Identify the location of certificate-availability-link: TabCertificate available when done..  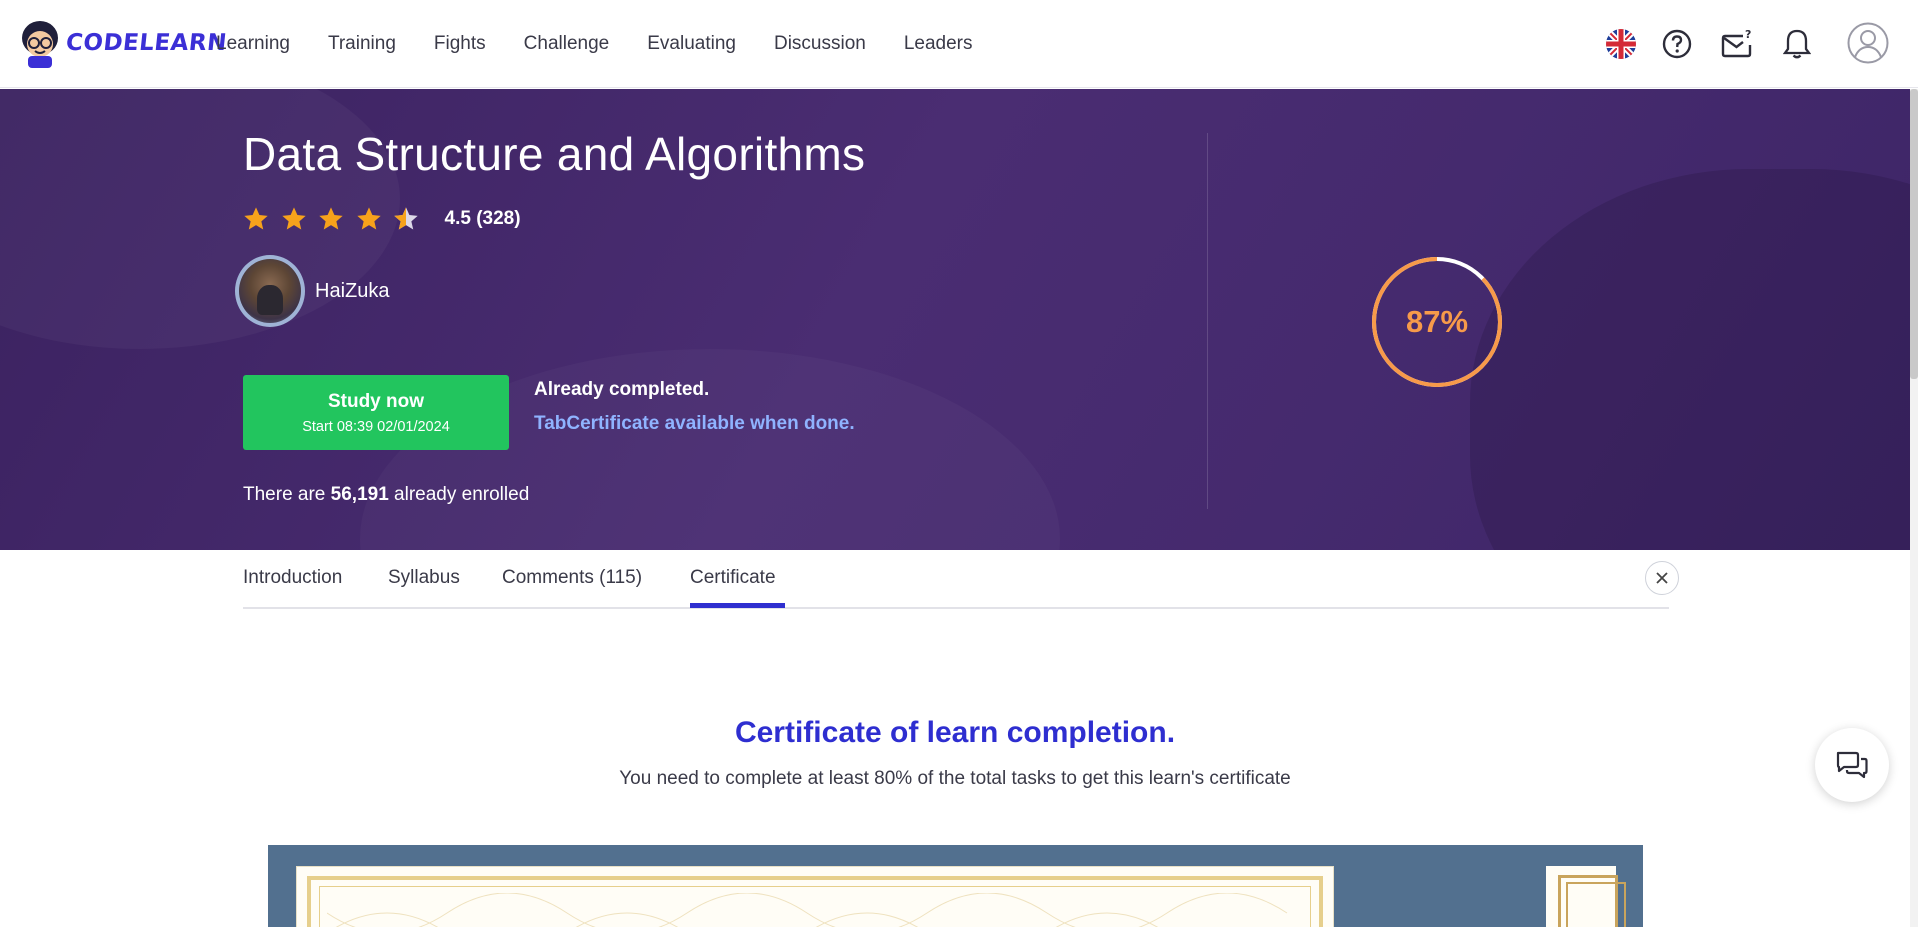
(694, 424).